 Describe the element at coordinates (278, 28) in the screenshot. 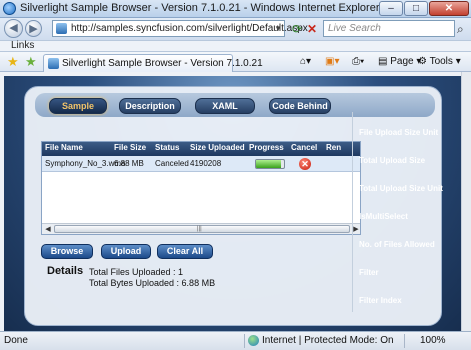

I see `url-dropdown-icon: ▼` at that location.